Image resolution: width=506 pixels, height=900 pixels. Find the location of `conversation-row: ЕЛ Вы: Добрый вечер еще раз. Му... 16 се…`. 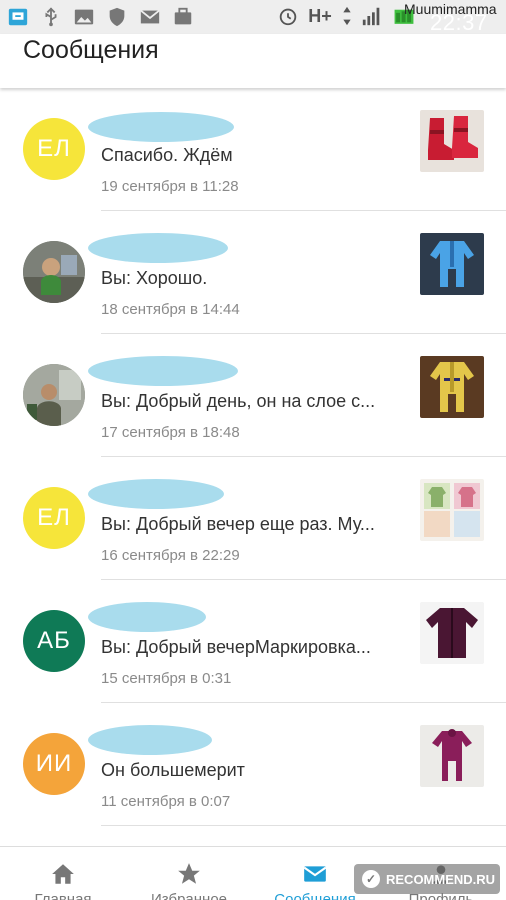

conversation-row: ЕЛ Вы: Добрый вечер еще раз. Му... 16 се… is located at coordinates (253, 518).